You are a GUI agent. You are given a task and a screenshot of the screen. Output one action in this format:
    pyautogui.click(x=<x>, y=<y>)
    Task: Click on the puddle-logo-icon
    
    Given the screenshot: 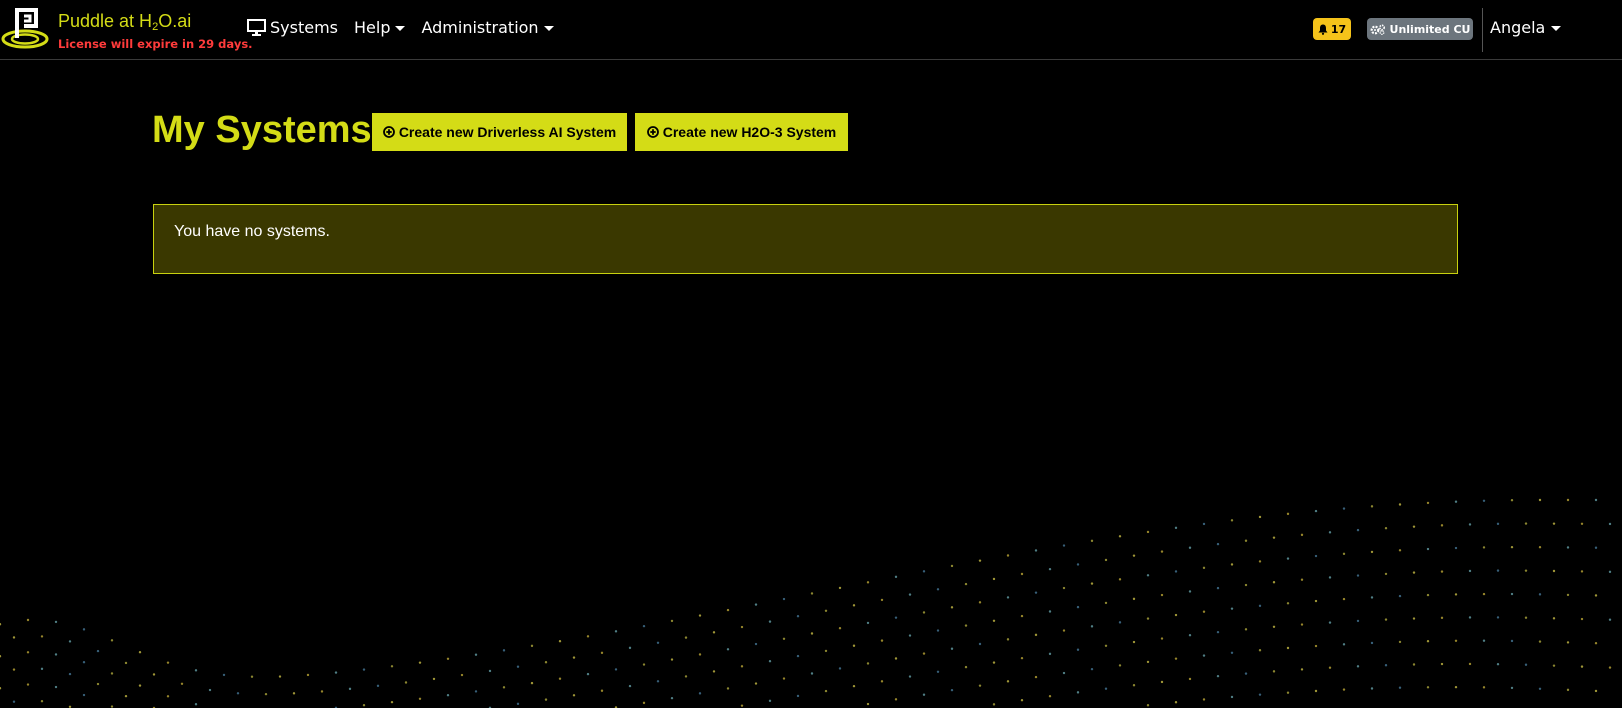 What is the action you would take?
    pyautogui.click(x=25, y=28)
    